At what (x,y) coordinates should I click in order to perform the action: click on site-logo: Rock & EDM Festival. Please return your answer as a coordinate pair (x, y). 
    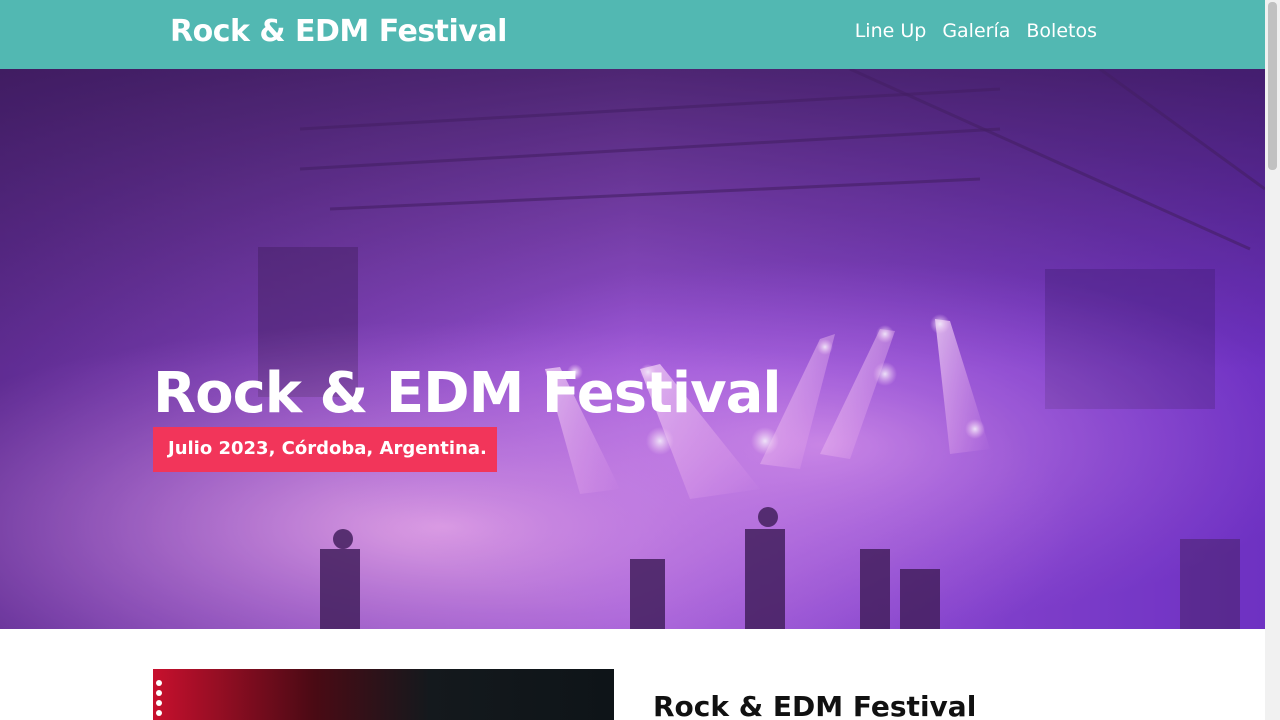
    Looking at the image, I should click on (338, 31).